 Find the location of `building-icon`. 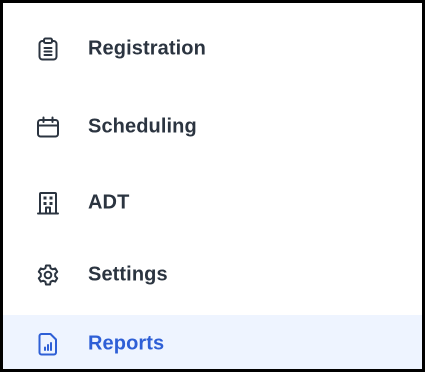

building-icon is located at coordinates (48, 203).